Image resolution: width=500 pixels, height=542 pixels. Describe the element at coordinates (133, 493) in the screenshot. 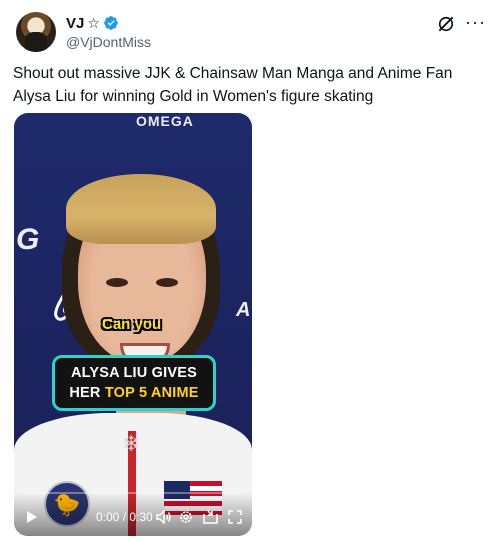

I see `progress-bar` at that location.